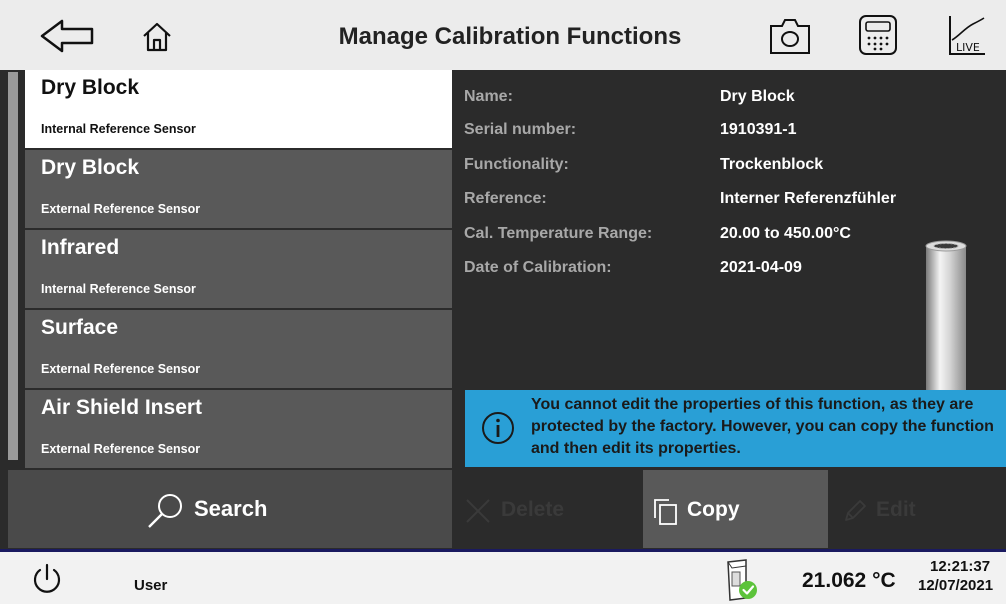  What do you see at coordinates (13, 266) in the screenshot?
I see `list-scrollbar` at bounding box center [13, 266].